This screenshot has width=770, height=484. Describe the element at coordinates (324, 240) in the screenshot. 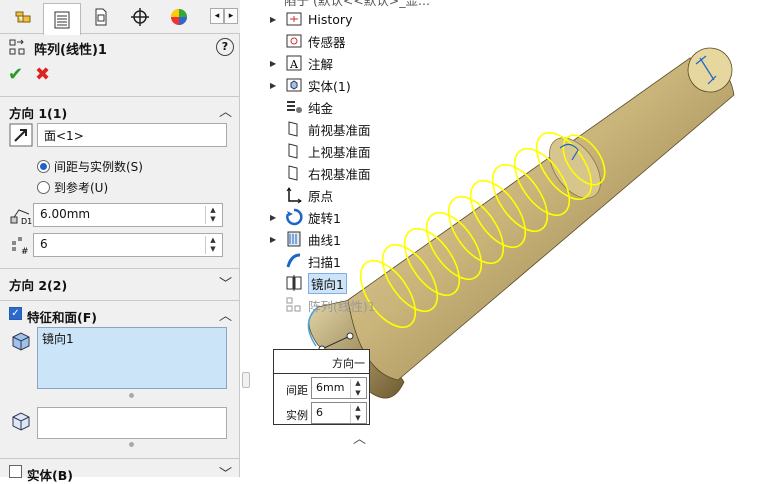

I see `tree-item-label: 曲线1` at that location.